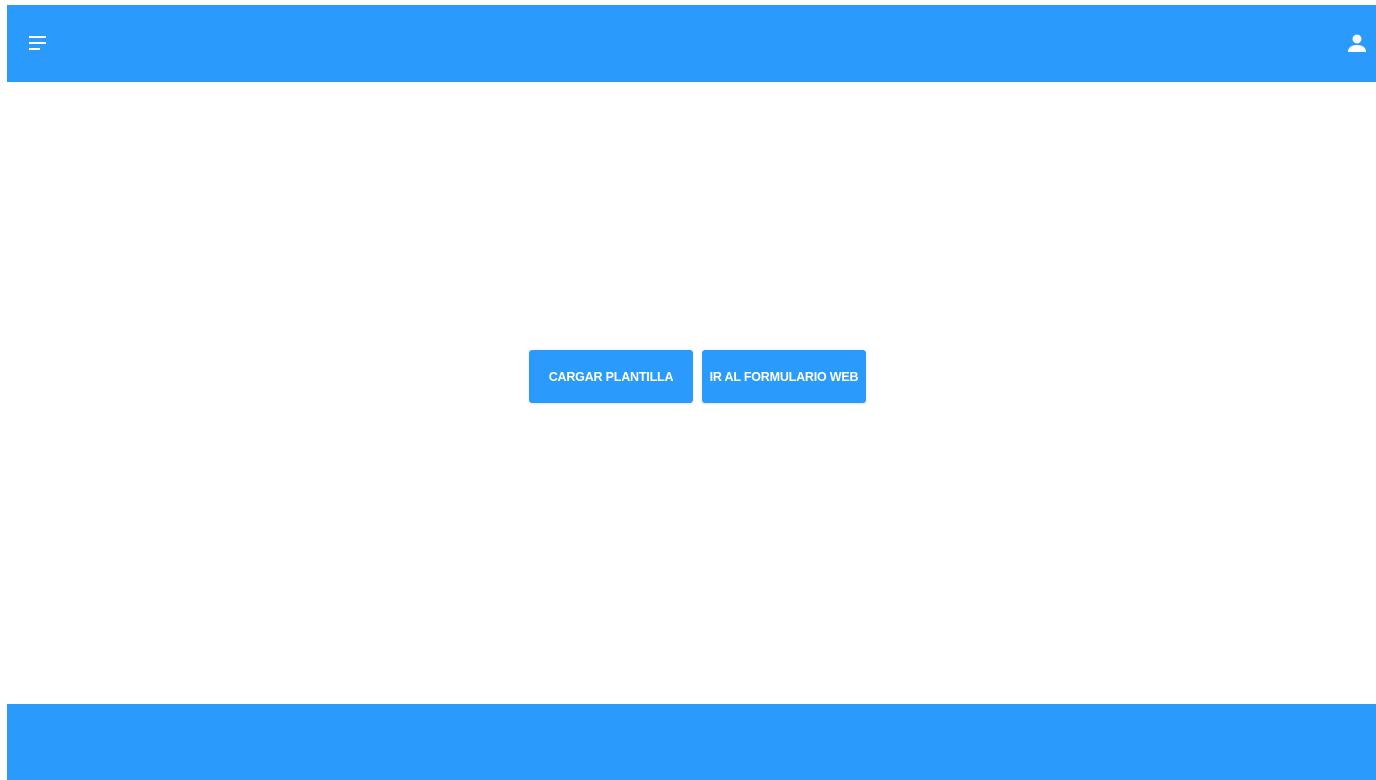 This screenshot has height=780, width=1376. I want to click on menu-button, so click(38, 44).